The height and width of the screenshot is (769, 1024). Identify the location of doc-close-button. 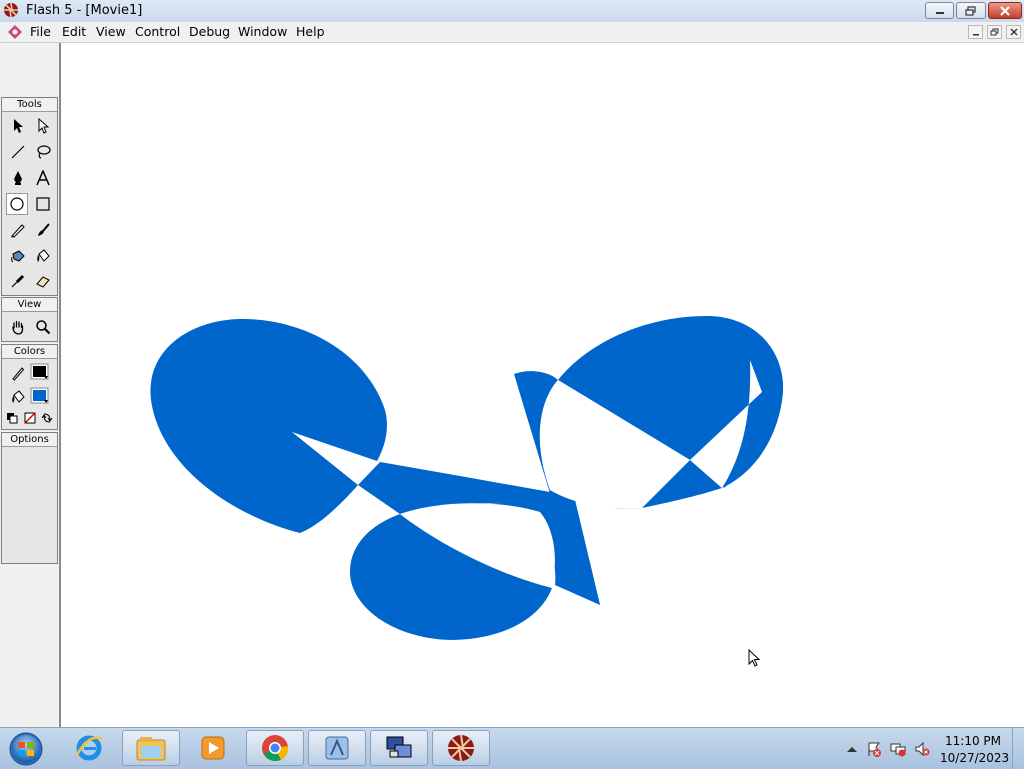
(1013, 32).